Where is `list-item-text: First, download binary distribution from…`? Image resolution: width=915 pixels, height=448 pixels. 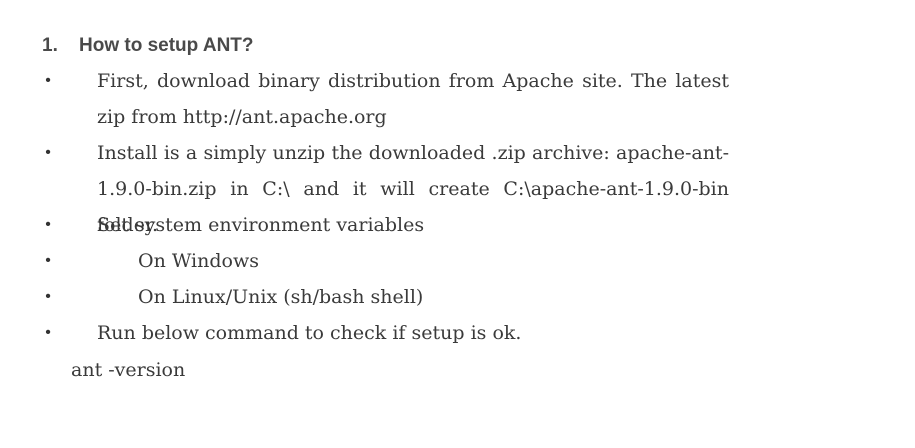
list-item-text: First, download binary distribution from… is located at coordinates (413, 99).